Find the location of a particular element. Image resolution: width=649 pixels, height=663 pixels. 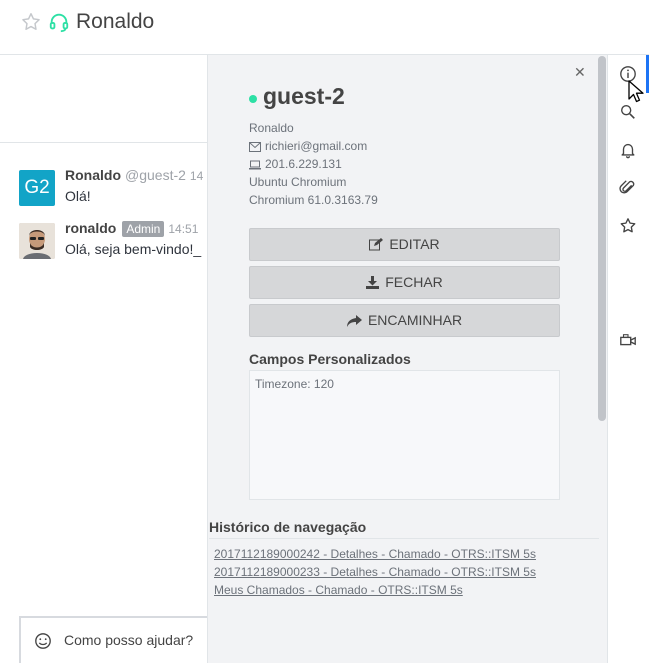

favorite-star-icon is located at coordinates (31, 22).